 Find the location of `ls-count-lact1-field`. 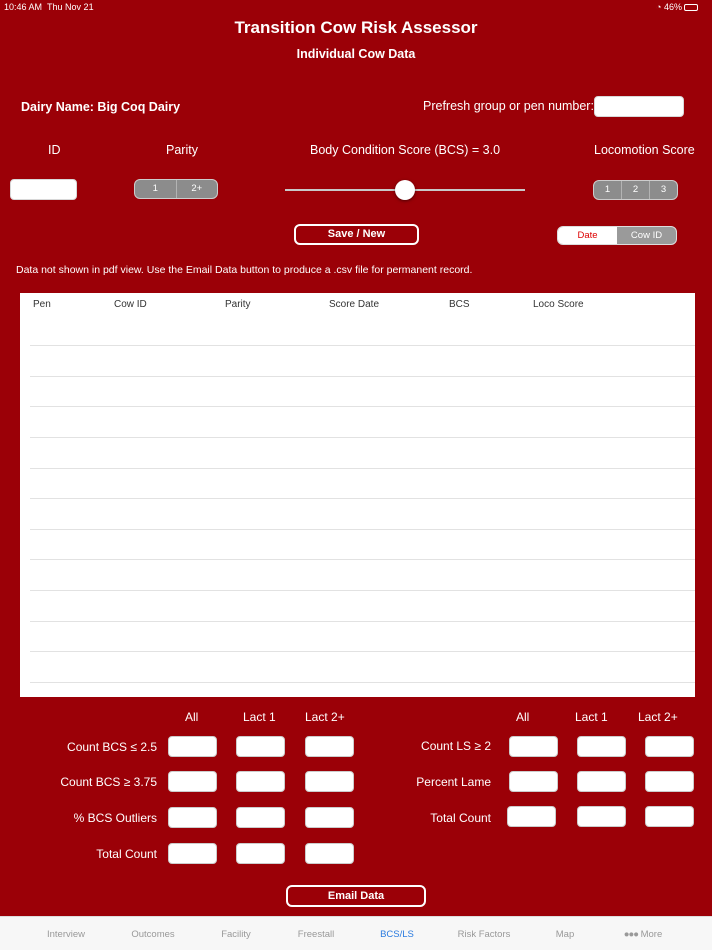

ls-count-lact1-field is located at coordinates (601, 746).